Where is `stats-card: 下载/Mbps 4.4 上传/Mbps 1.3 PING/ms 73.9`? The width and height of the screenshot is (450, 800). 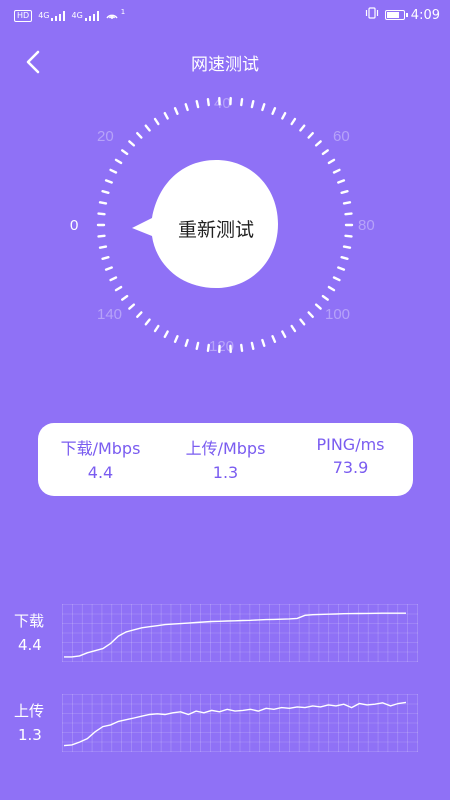 stats-card: 下载/Mbps 4.4 上传/Mbps 1.3 PING/ms 73.9 is located at coordinates (225, 459).